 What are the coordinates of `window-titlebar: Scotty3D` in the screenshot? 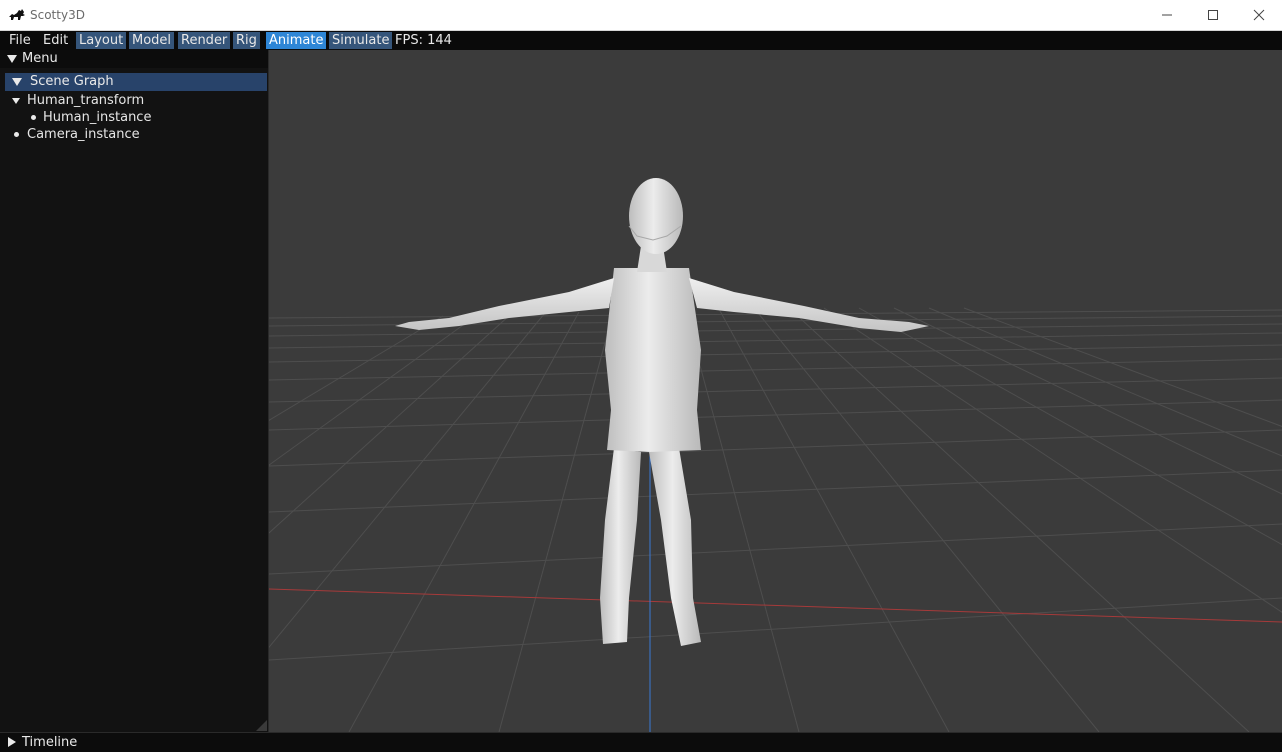 It's located at (641, 15).